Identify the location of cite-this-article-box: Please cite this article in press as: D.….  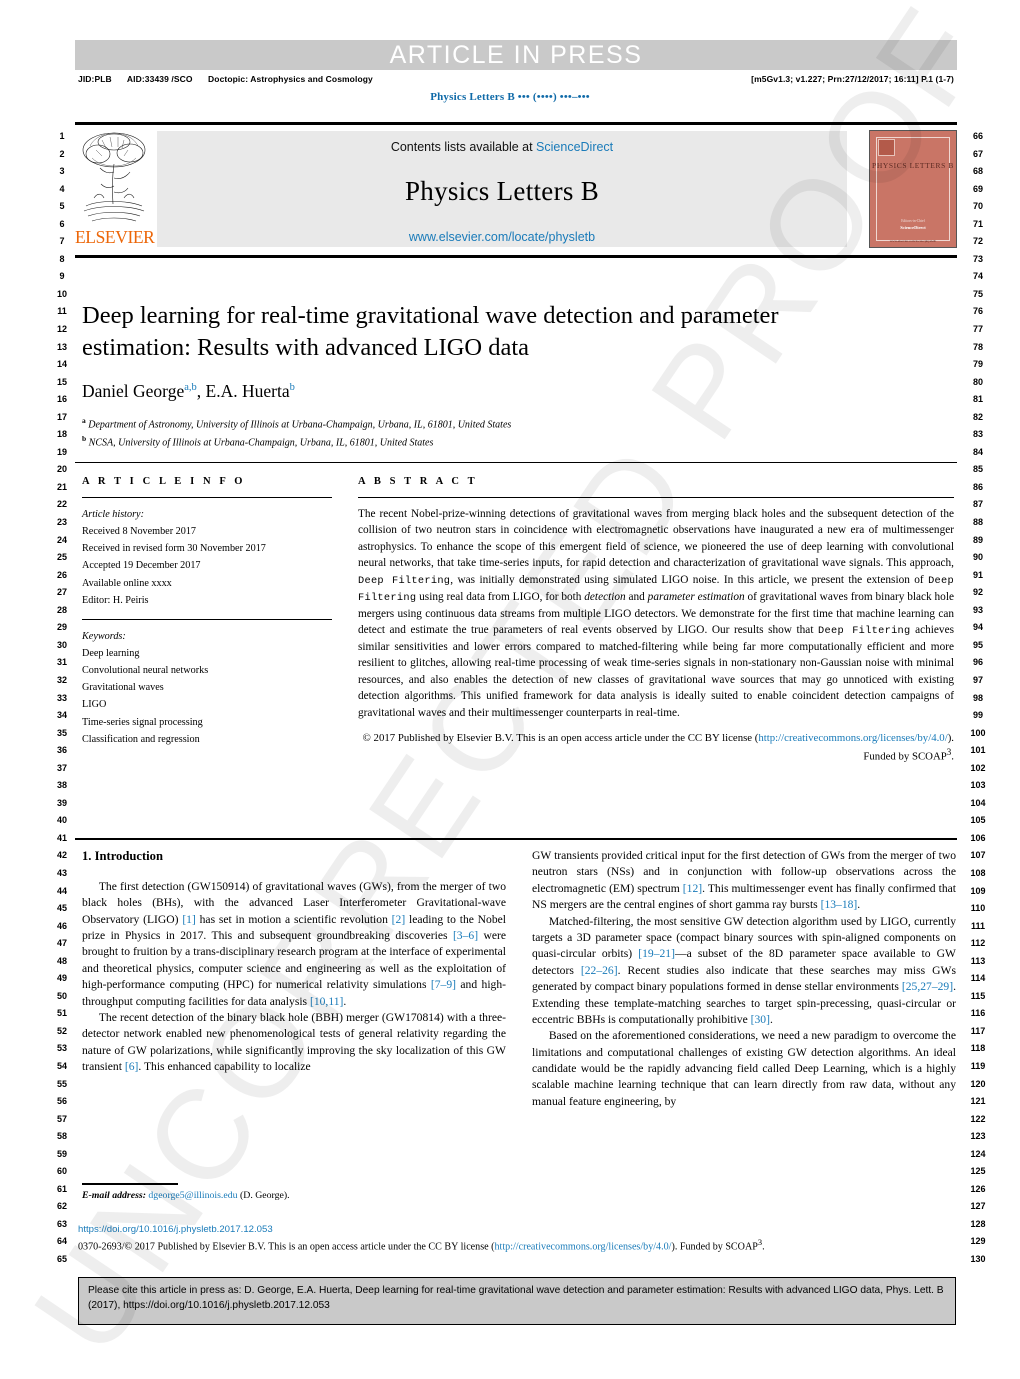
(517, 1301).